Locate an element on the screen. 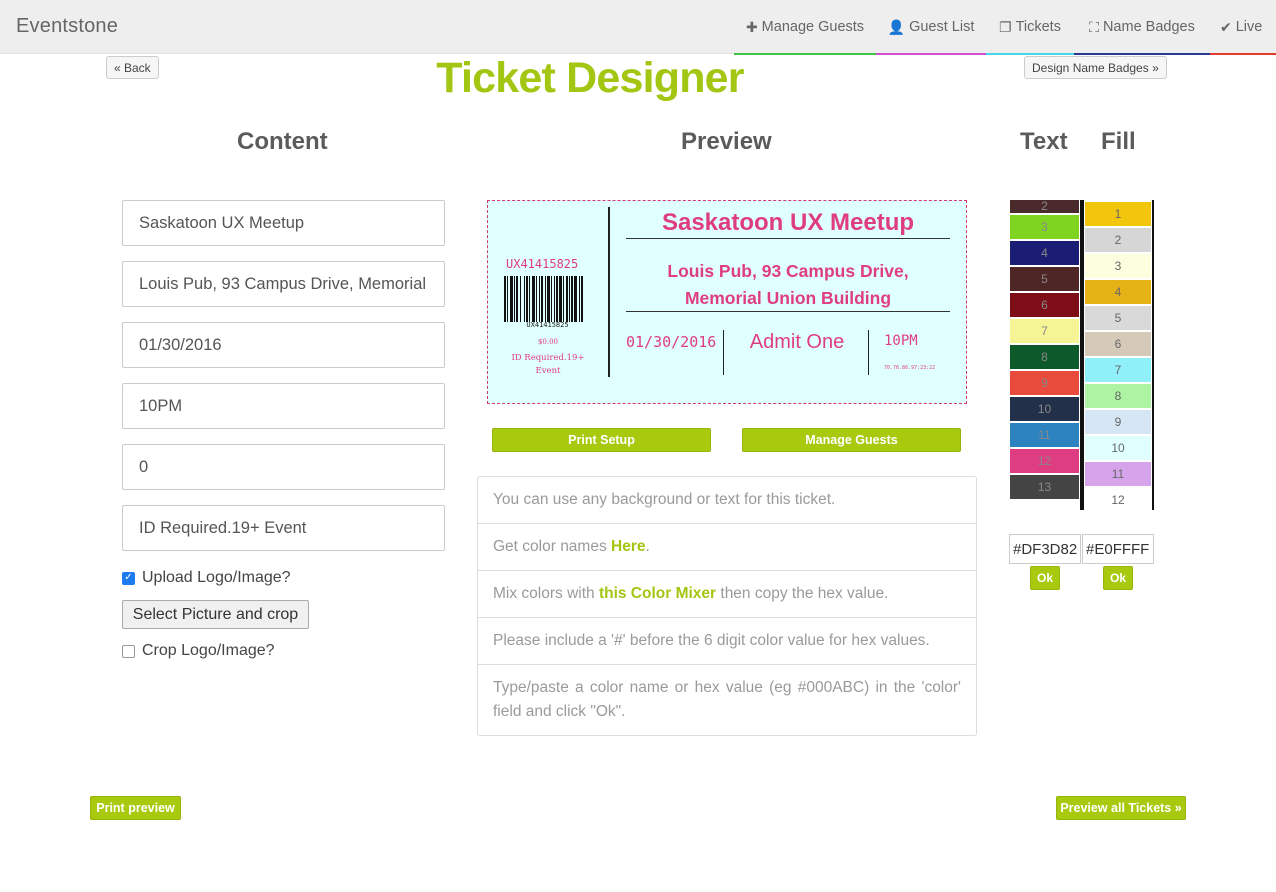 The height and width of the screenshot is (892, 1276). nav-manage-guests: ✚ Manage Guests is located at coordinates (805, 27).